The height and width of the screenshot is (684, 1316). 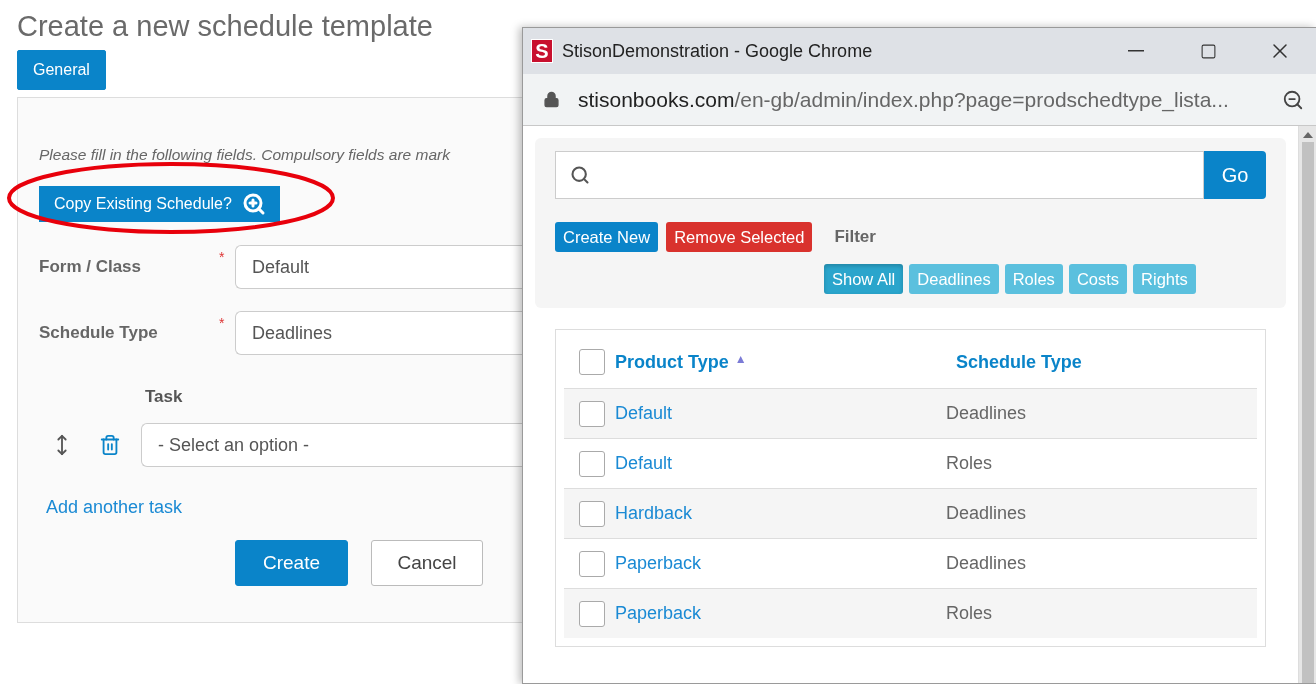 I want to click on filter-chip: Rights, so click(x=1164, y=279).